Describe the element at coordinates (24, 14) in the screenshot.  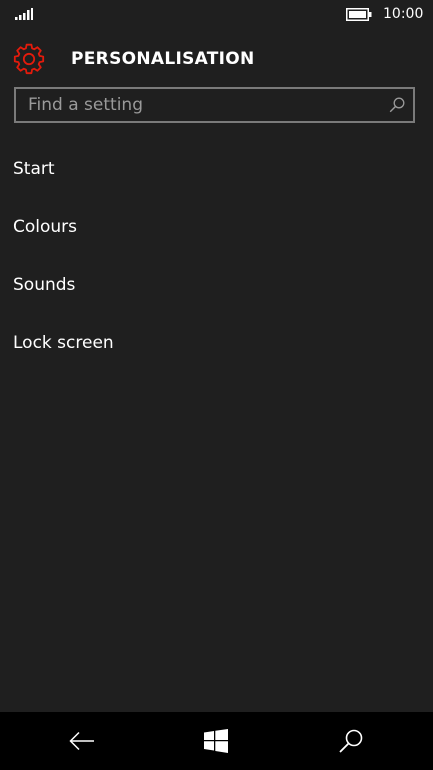
I see `signal-bars-icon` at that location.